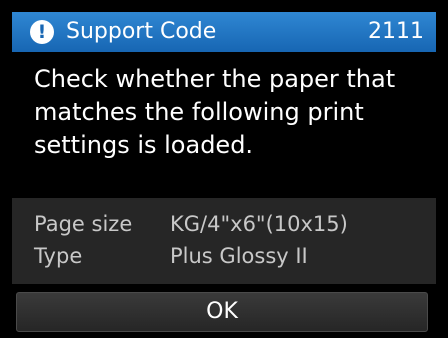 The width and height of the screenshot is (448, 338). What do you see at coordinates (42, 32) in the screenshot?
I see `exclamation-circle-icon: !` at bounding box center [42, 32].